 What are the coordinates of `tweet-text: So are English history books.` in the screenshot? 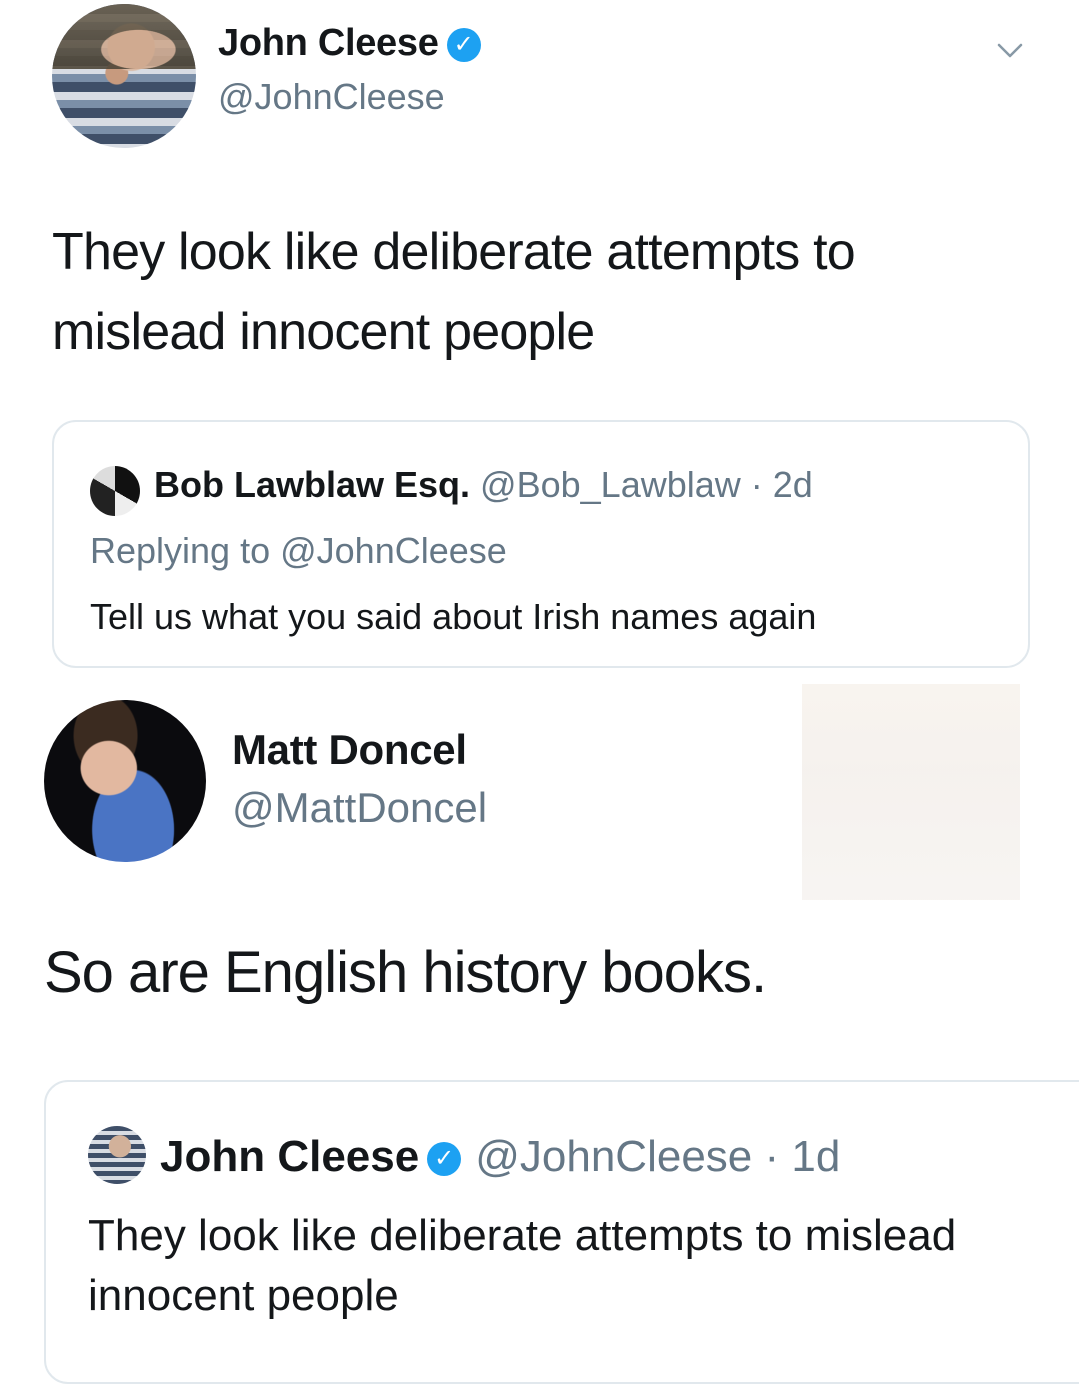 It's located at (405, 972).